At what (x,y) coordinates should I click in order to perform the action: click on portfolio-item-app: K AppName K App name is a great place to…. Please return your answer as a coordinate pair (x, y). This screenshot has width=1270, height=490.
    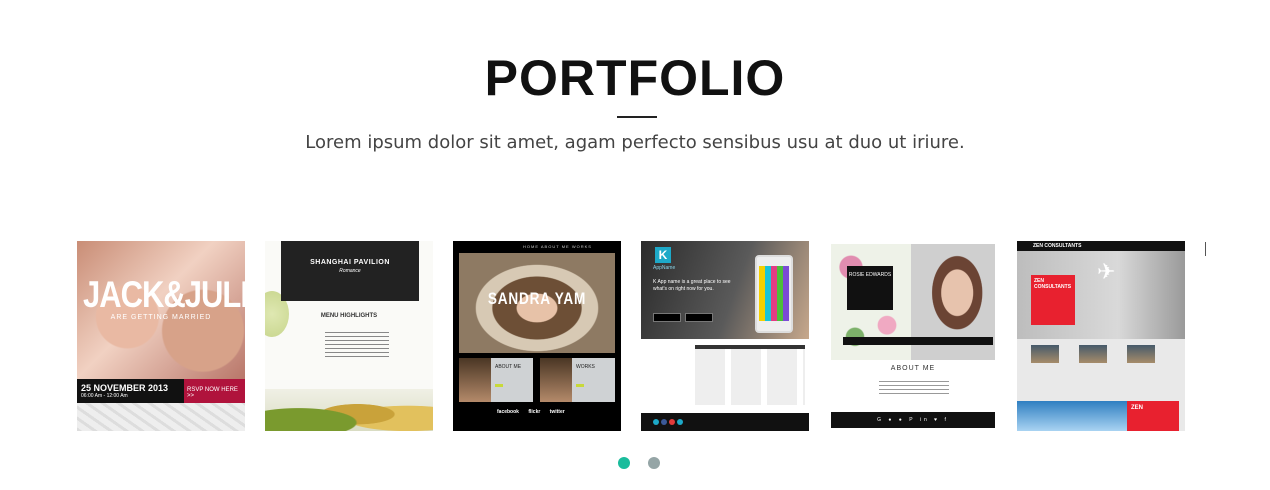
    Looking at the image, I should click on (725, 336).